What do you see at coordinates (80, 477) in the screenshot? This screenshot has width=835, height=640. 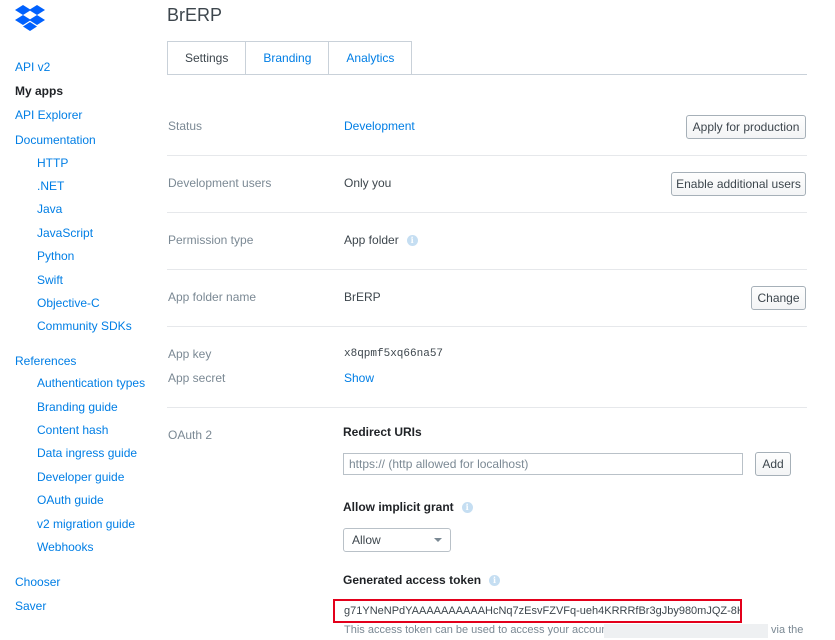 I see `nav-ref-developer-guide: Developer guide` at bounding box center [80, 477].